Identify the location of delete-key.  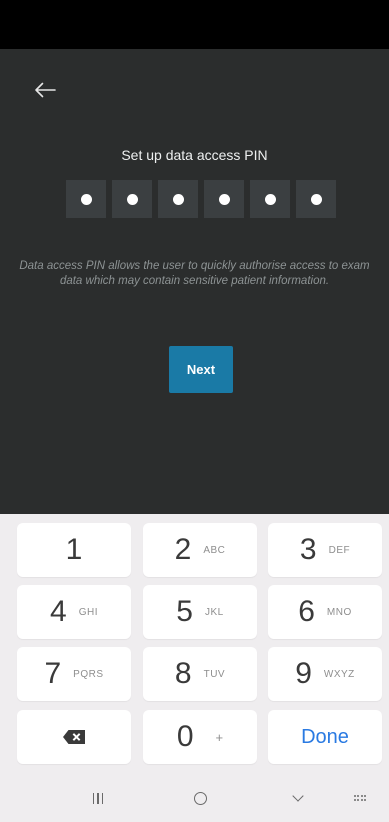
(74, 737).